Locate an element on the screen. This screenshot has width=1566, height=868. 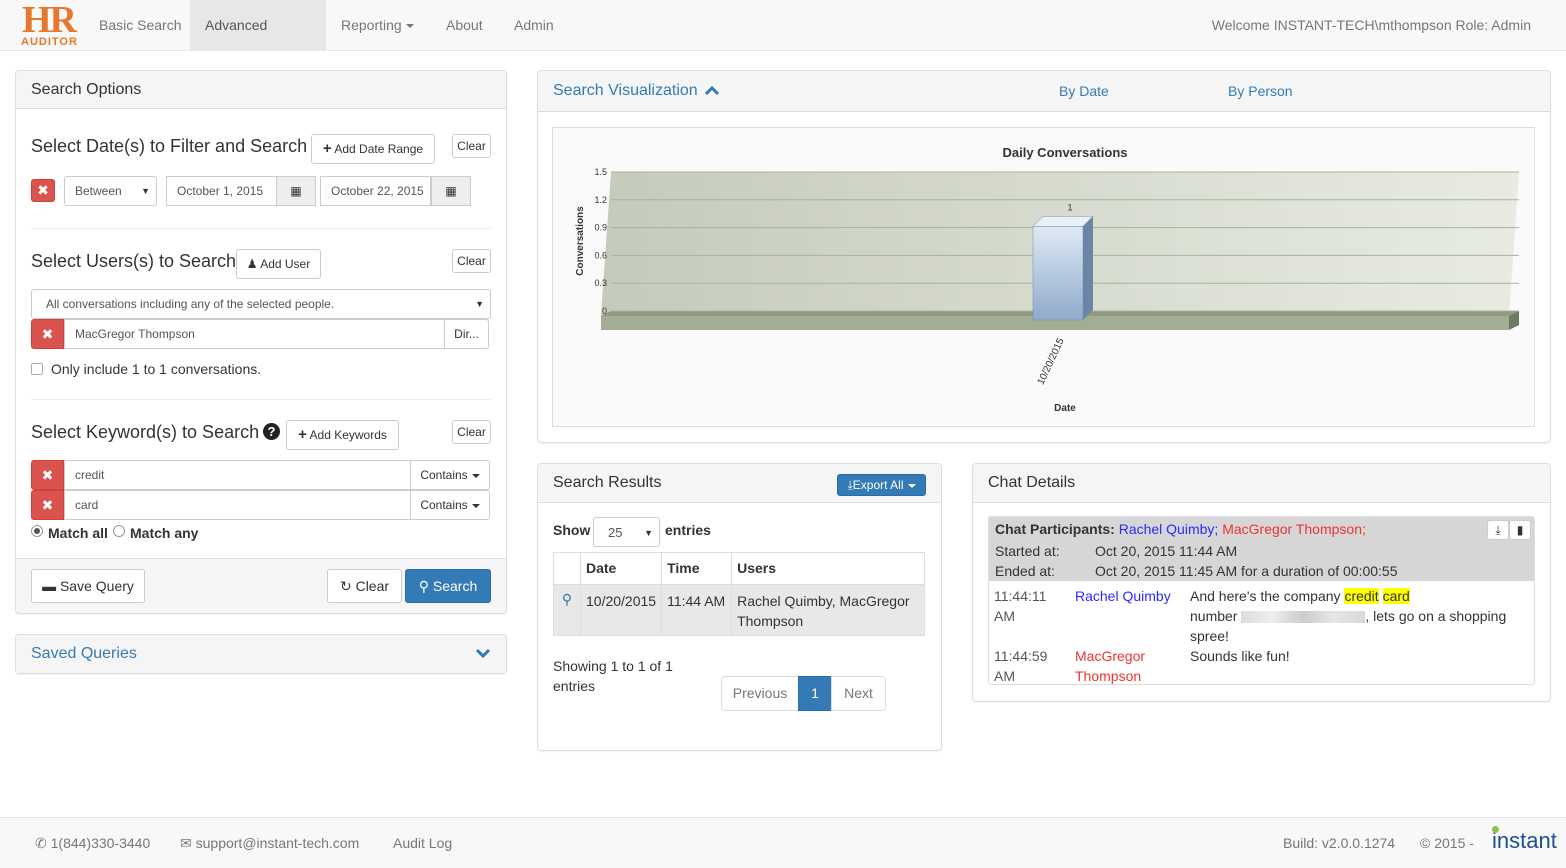
tab-by-person: By Person is located at coordinates (1260, 91).